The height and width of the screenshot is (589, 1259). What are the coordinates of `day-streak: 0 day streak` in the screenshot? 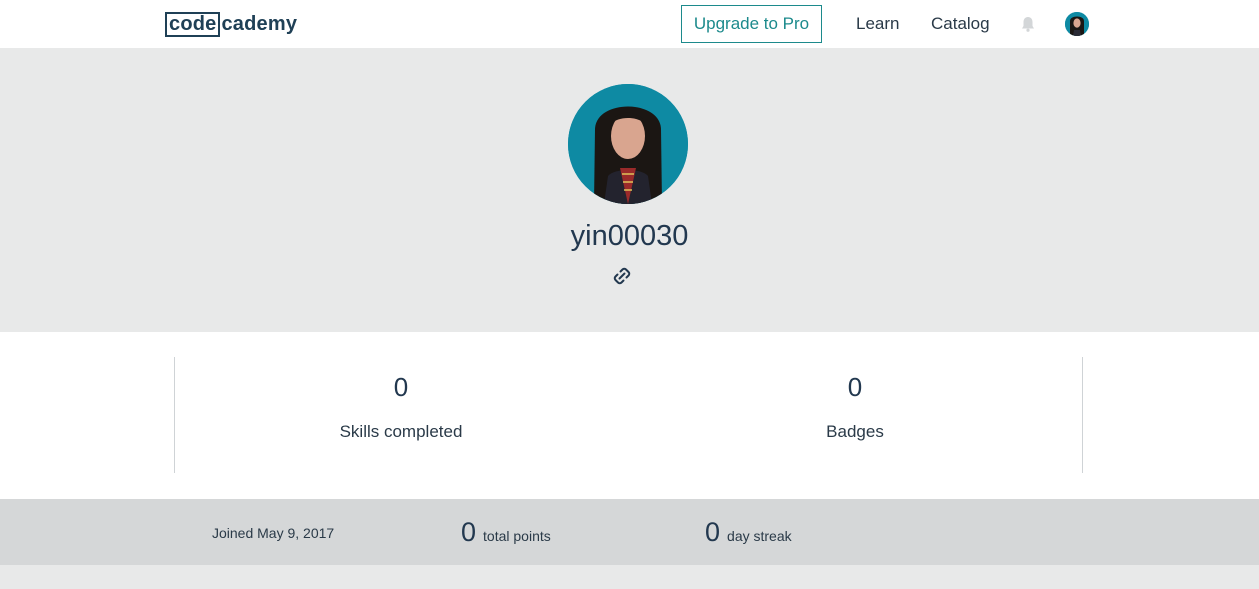 It's located at (748, 532).